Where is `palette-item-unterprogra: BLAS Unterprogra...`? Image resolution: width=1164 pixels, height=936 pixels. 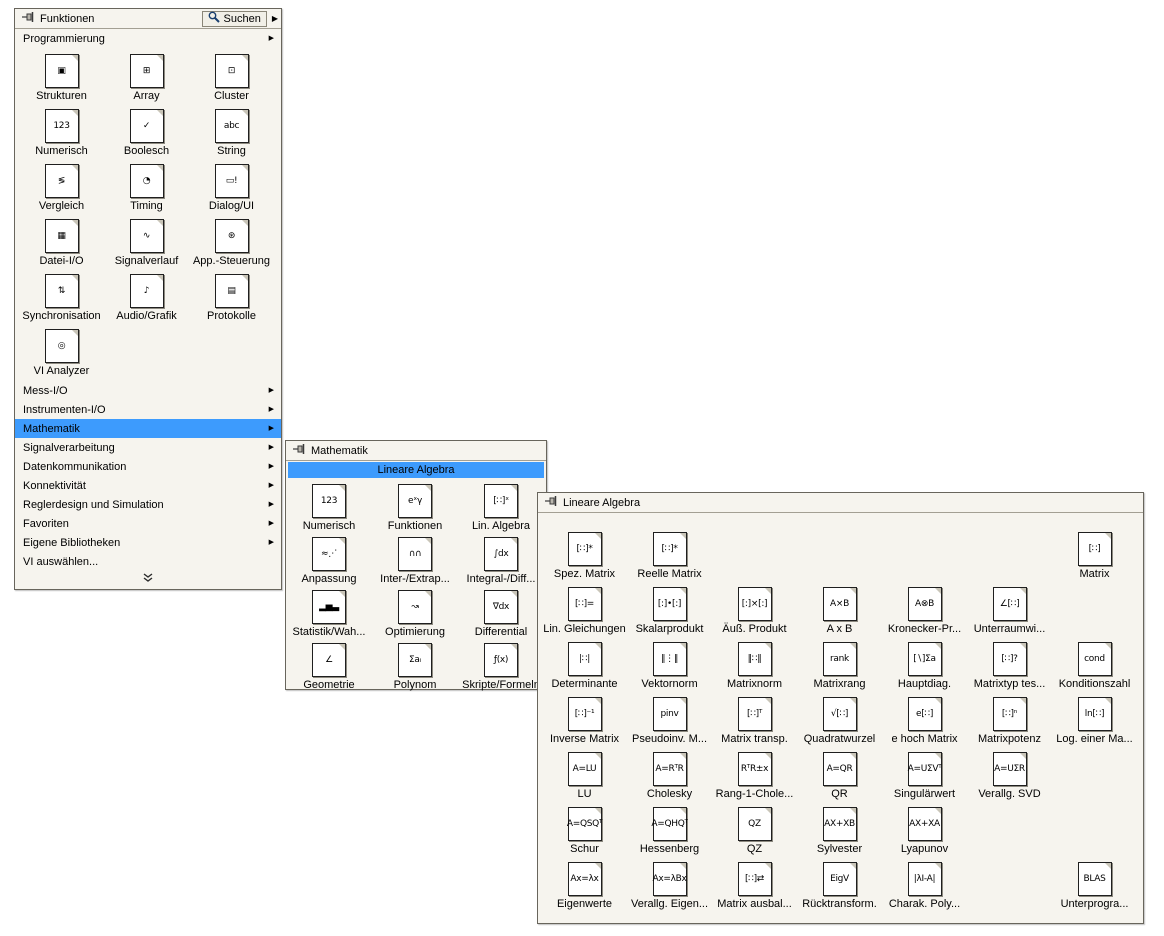 palette-item-unterprogra: BLAS Unterprogra... is located at coordinates (1094, 884).